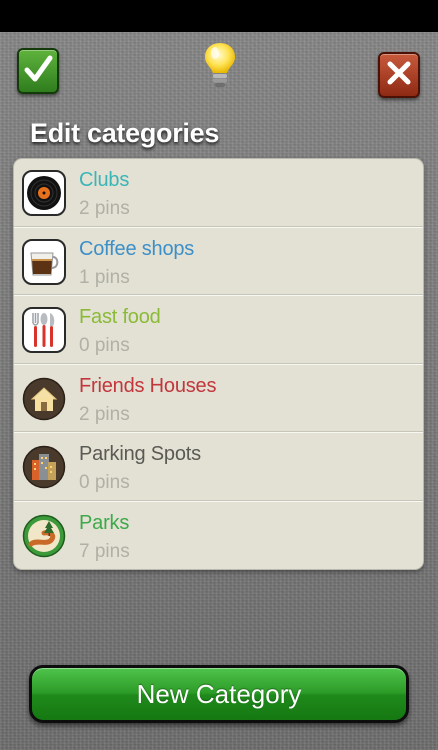 This screenshot has height=750, width=438. What do you see at coordinates (218, 399) in the screenshot?
I see `category-row-friends-houses: Friends Houses 2 pins` at bounding box center [218, 399].